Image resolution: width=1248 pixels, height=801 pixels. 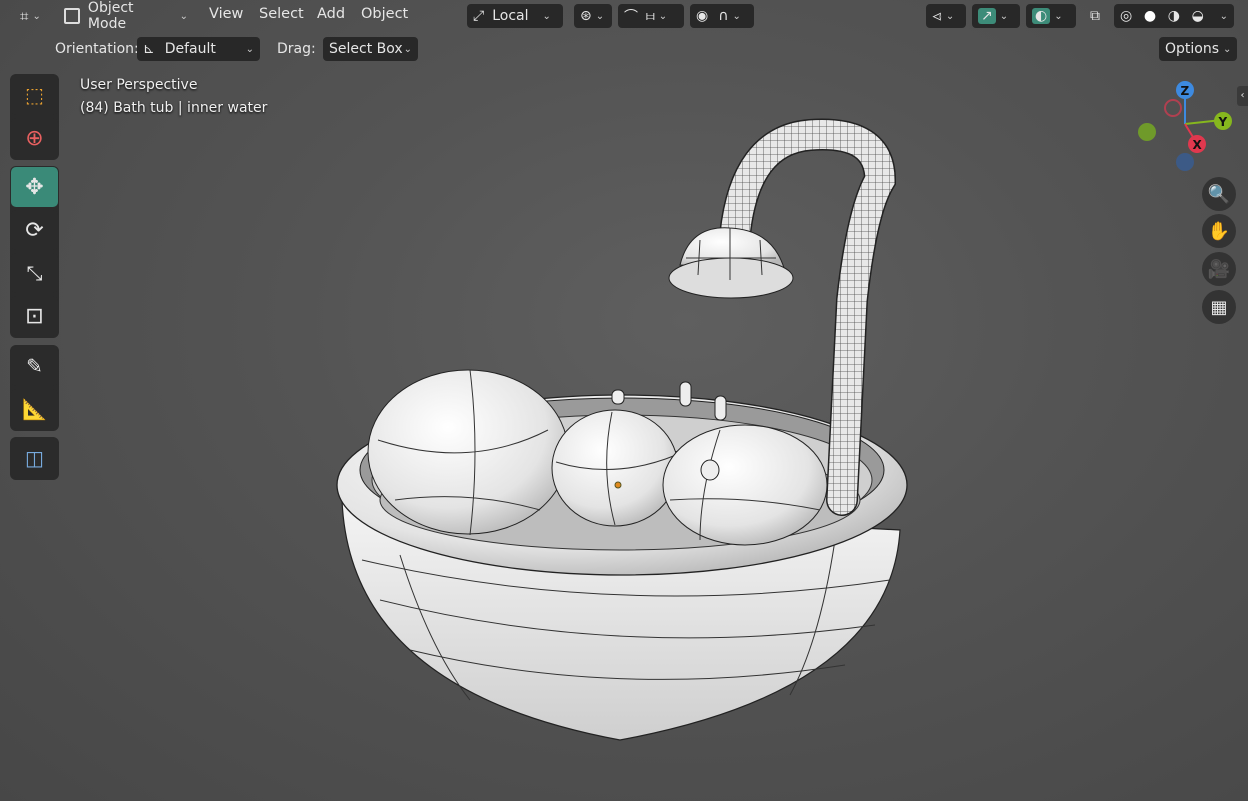 I want to click on mode-label: Object Mode, so click(x=110, y=16).